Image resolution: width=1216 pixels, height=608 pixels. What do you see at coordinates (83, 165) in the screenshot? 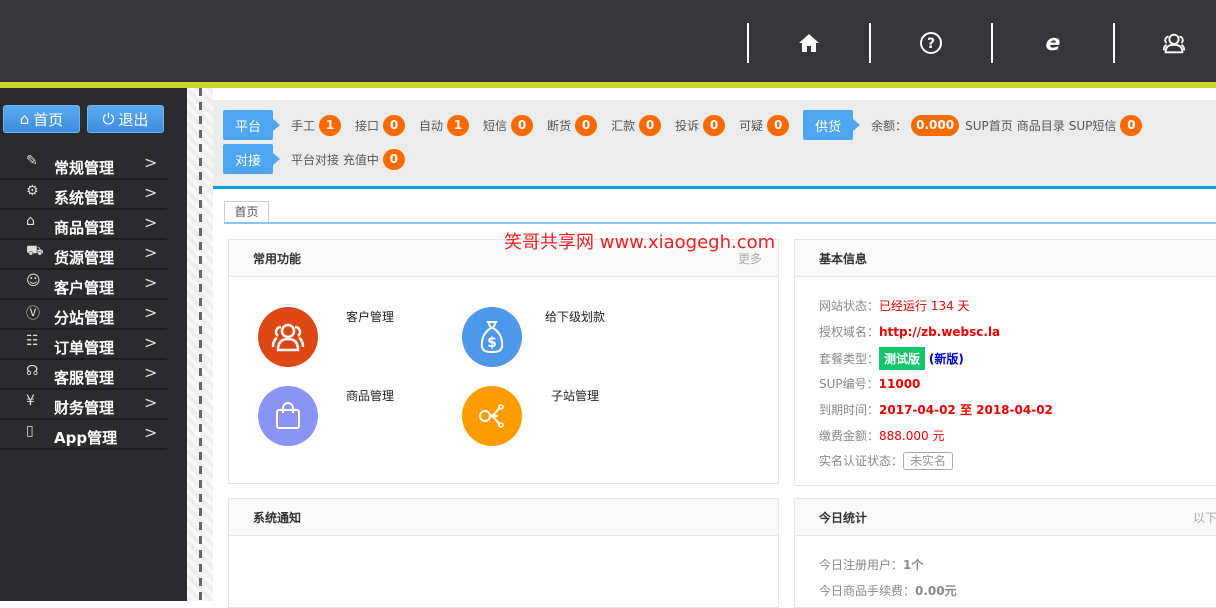
I see `sidebar-item: ✎ 常规管理 >` at bounding box center [83, 165].